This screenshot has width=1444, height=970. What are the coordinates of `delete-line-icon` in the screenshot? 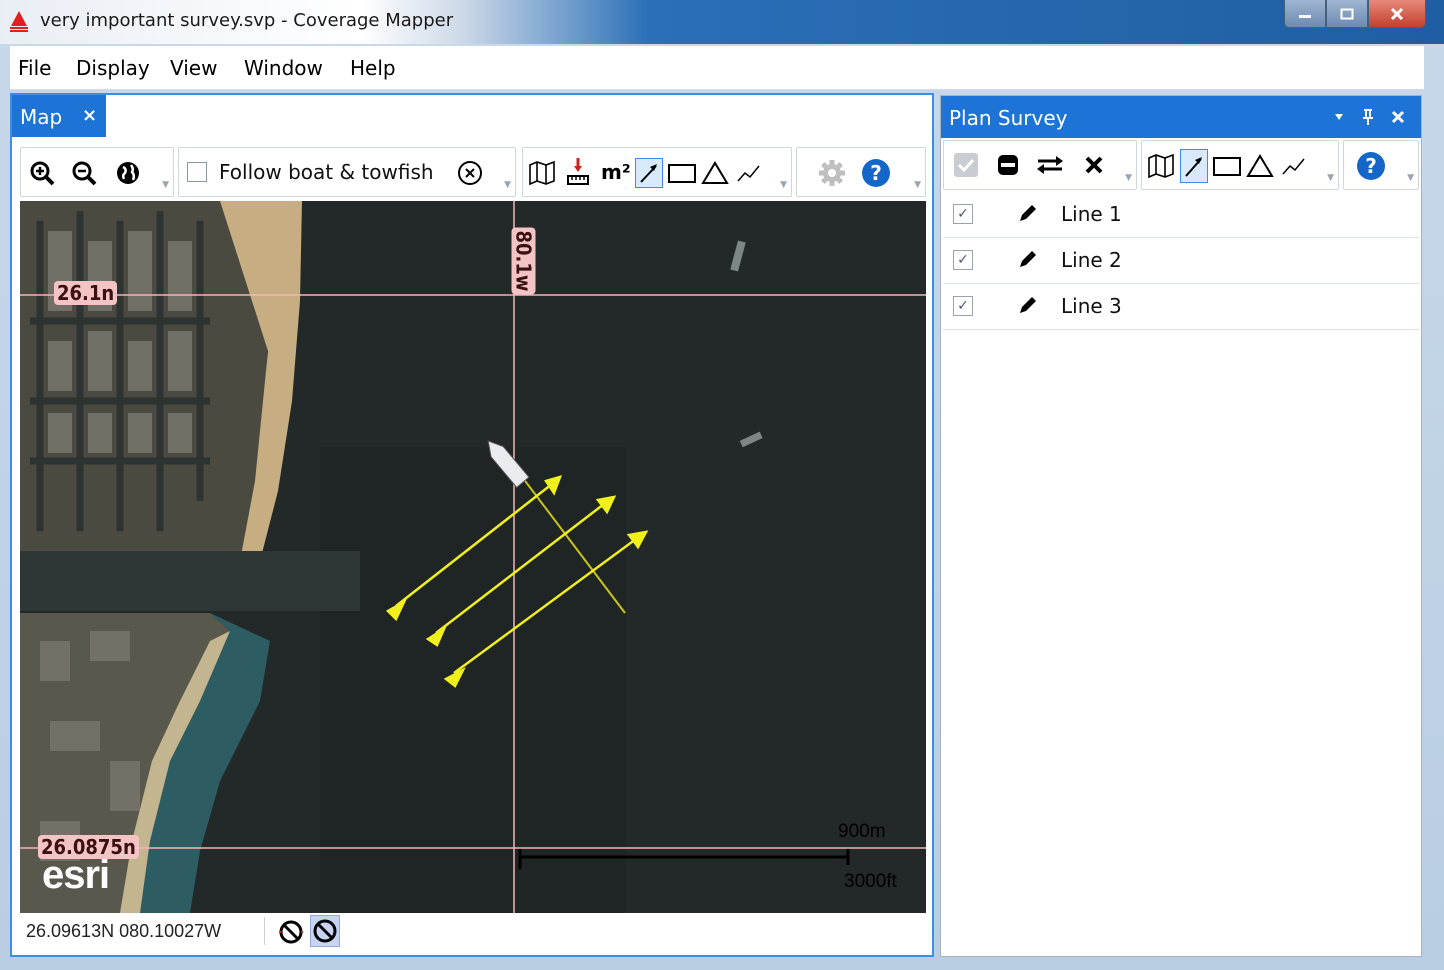 It's located at (1094, 165).